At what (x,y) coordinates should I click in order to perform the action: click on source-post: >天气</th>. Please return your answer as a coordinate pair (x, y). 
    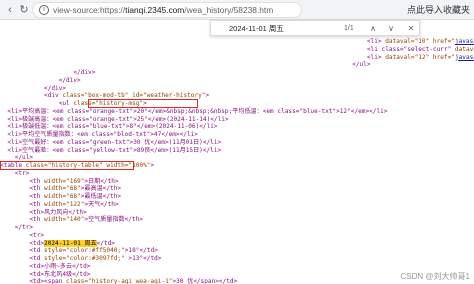
    Looking at the image, I should click on (101, 204).